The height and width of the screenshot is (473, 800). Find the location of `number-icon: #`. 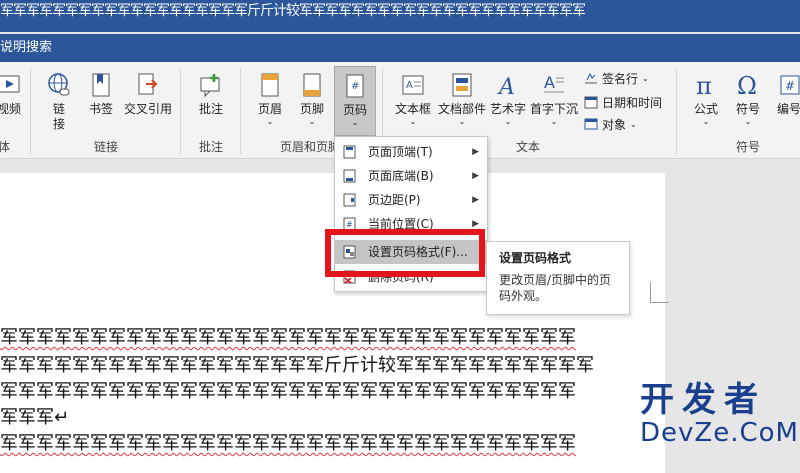

number-icon: # is located at coordinates (790, 85).